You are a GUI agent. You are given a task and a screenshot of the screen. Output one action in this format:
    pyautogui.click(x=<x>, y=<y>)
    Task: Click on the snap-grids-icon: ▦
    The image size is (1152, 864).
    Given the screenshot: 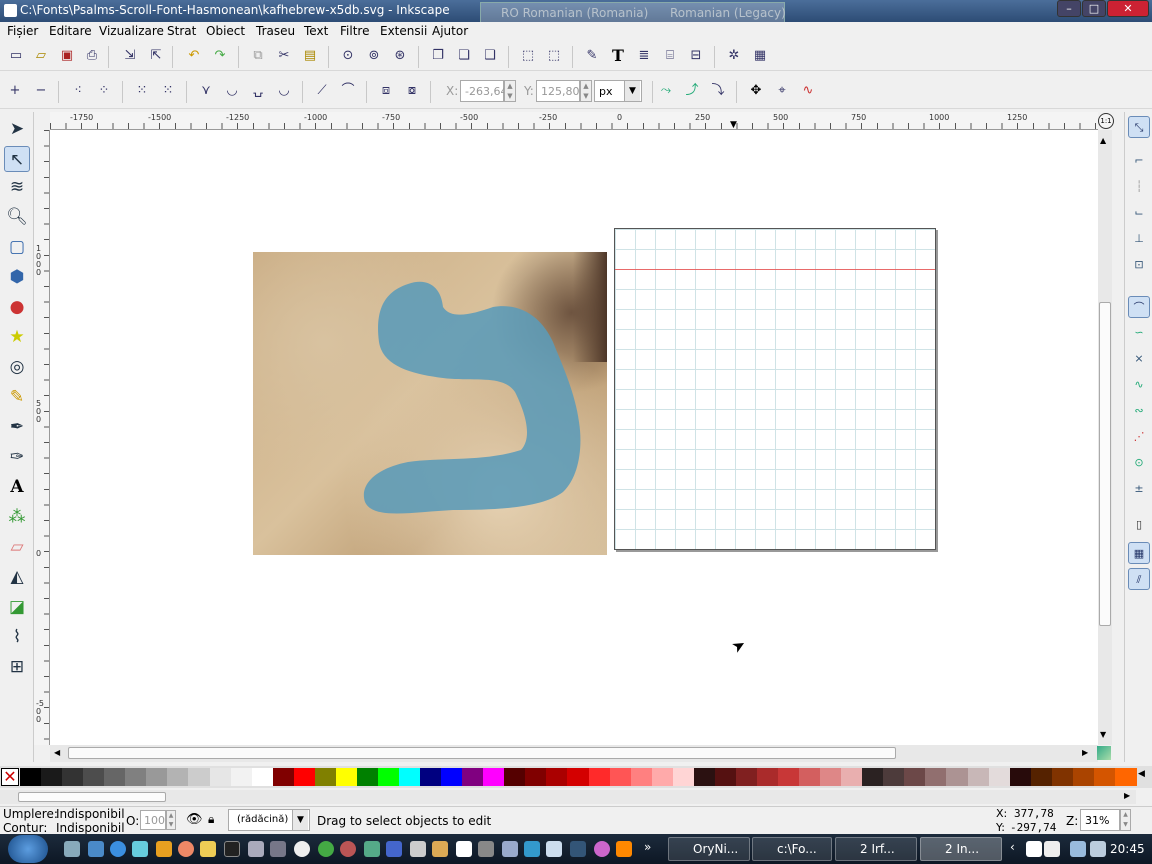 What is the action you would take?
    pyautogui.click(x=1139, y=553)
    